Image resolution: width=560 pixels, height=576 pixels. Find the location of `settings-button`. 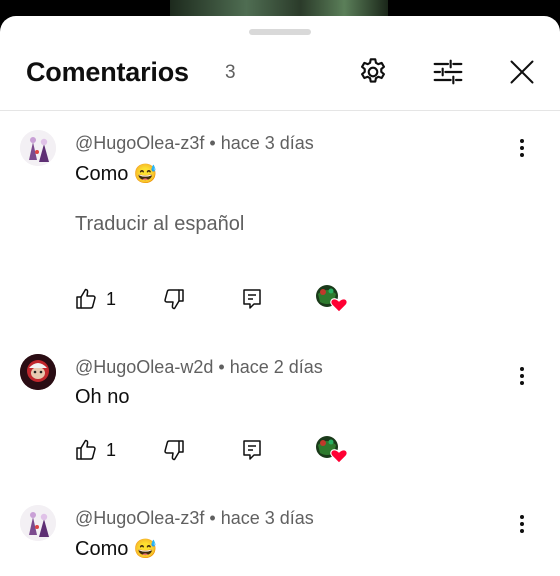

settings-button is located at coordinates (373, 72).